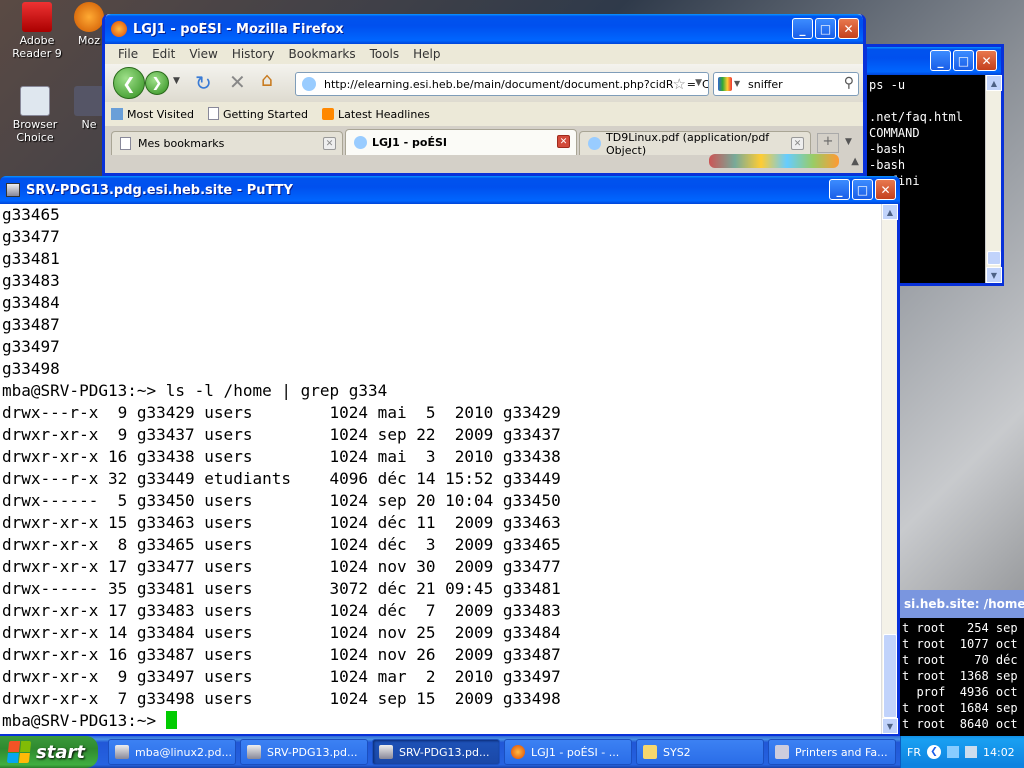  I want to click on taskbar-item-sys2: SYS2, so click(700, 752).